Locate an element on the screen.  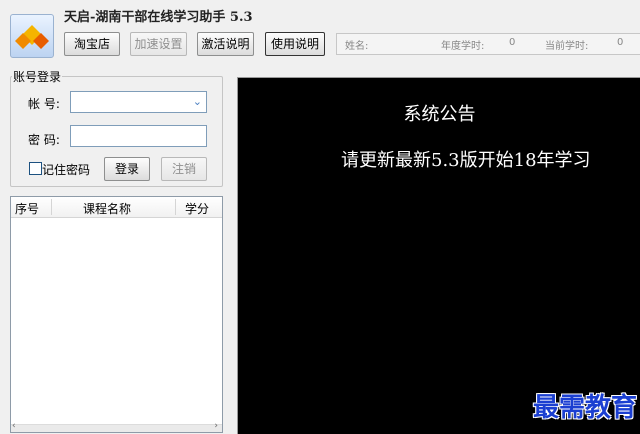
announcement-title: 系统公告 is located at coordinates (439, 114).